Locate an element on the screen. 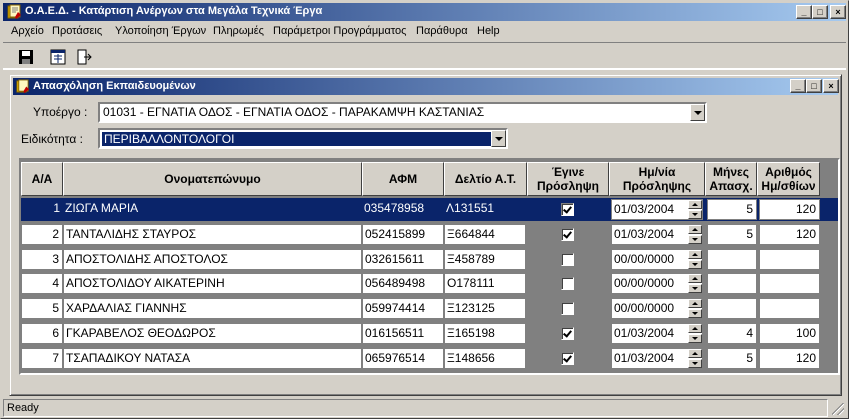 Image resolution: width=849 pixels, height=419 pixels. child-close-button: × is located at coordinates (831, 86).